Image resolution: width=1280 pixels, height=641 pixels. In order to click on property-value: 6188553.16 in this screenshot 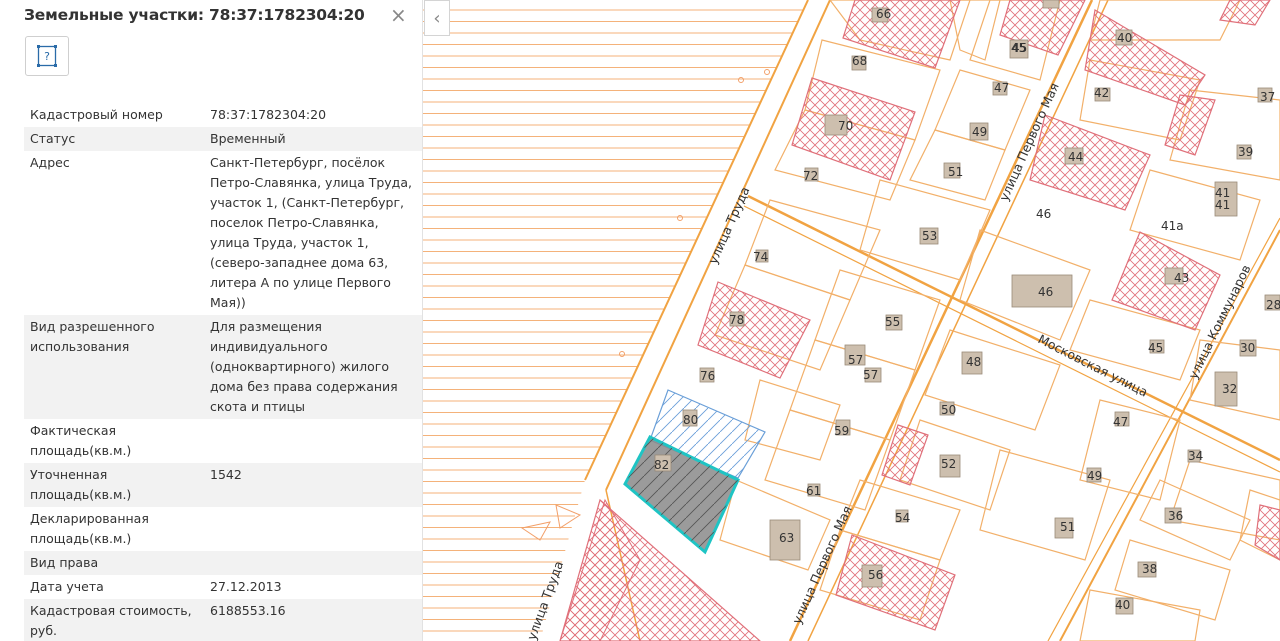, I will do `click(248, 610)`.